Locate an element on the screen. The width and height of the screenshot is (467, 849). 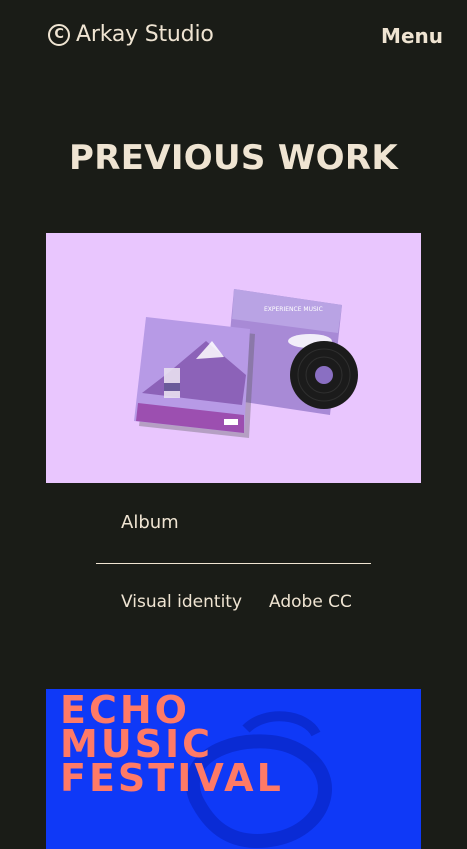
menu-button: Menu is located at coordinates (412, 36).